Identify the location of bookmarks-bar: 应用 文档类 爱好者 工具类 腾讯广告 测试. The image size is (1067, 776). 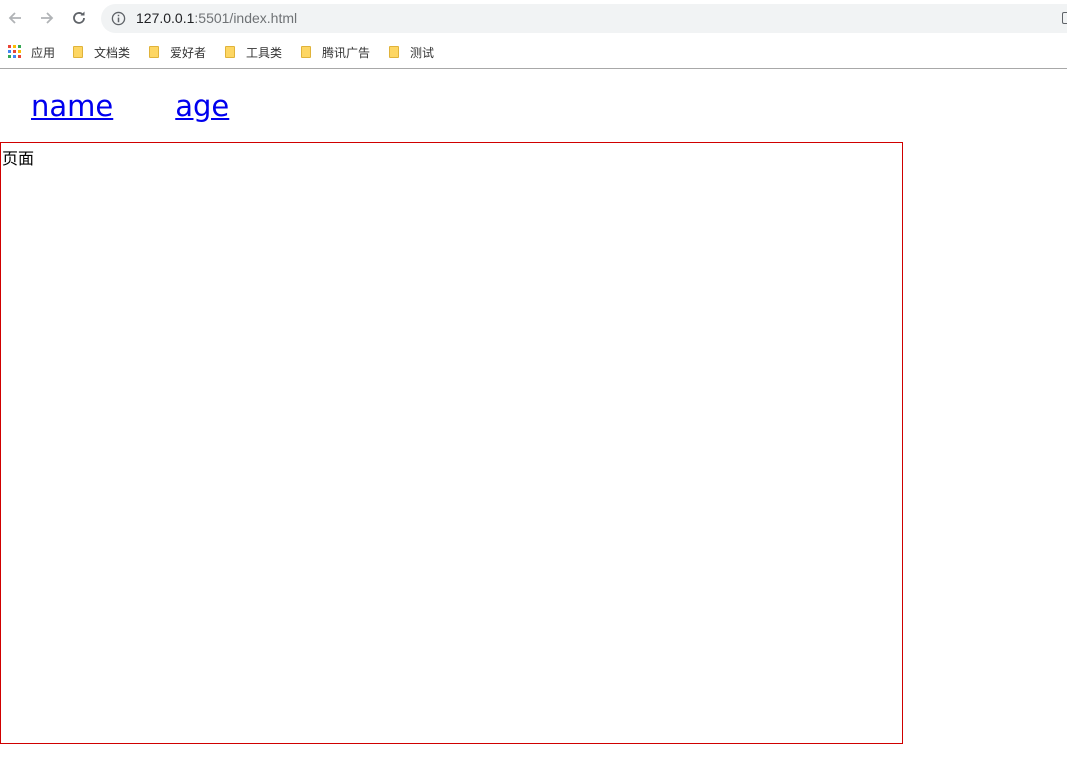
(533, 53).